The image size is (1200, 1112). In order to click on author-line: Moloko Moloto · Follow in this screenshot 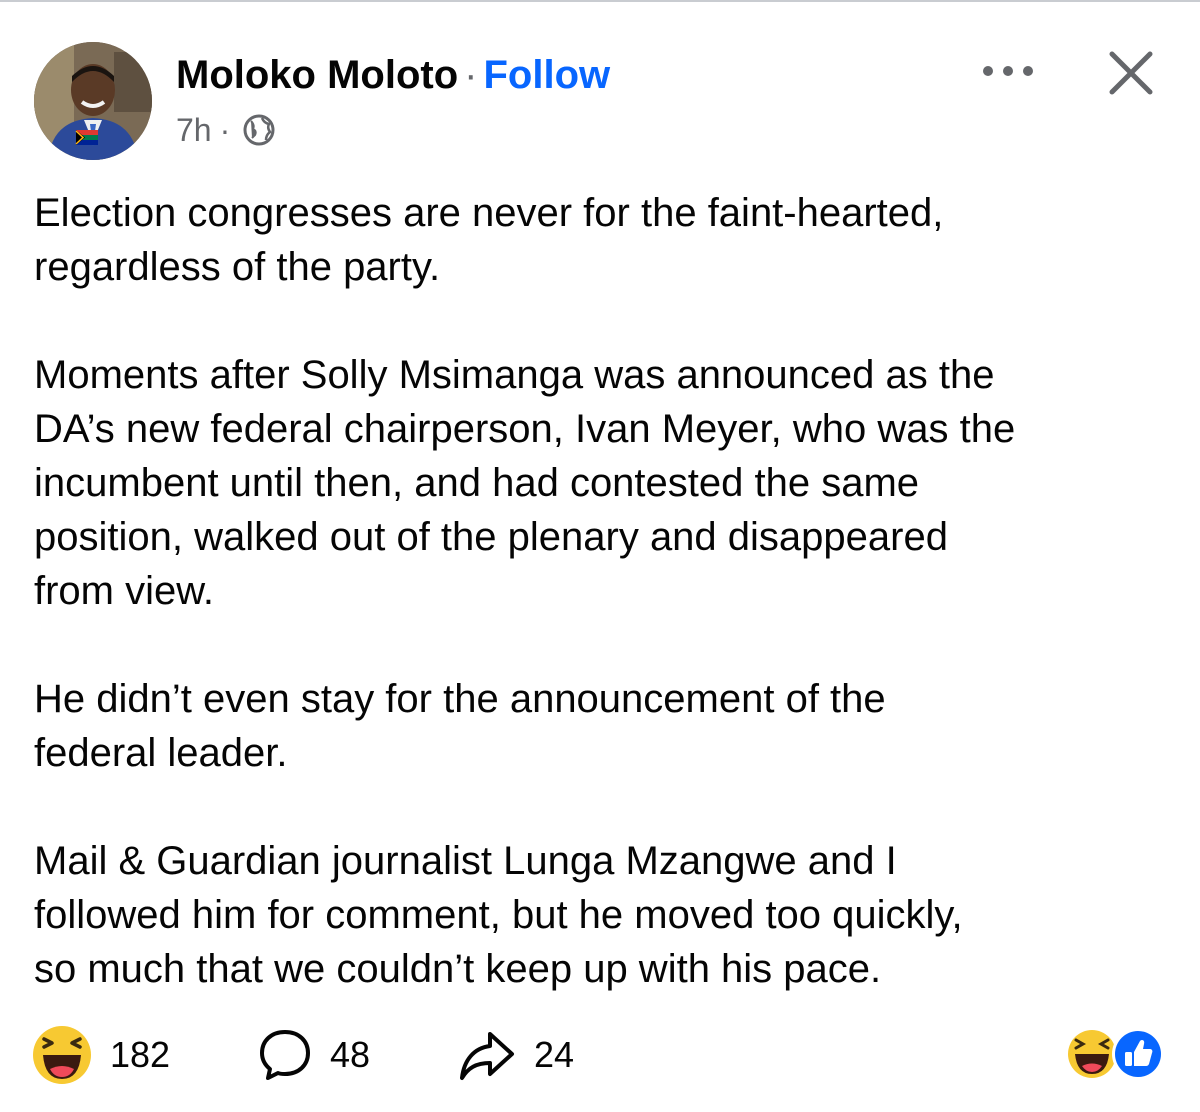, I will do `click(393, 75)`.